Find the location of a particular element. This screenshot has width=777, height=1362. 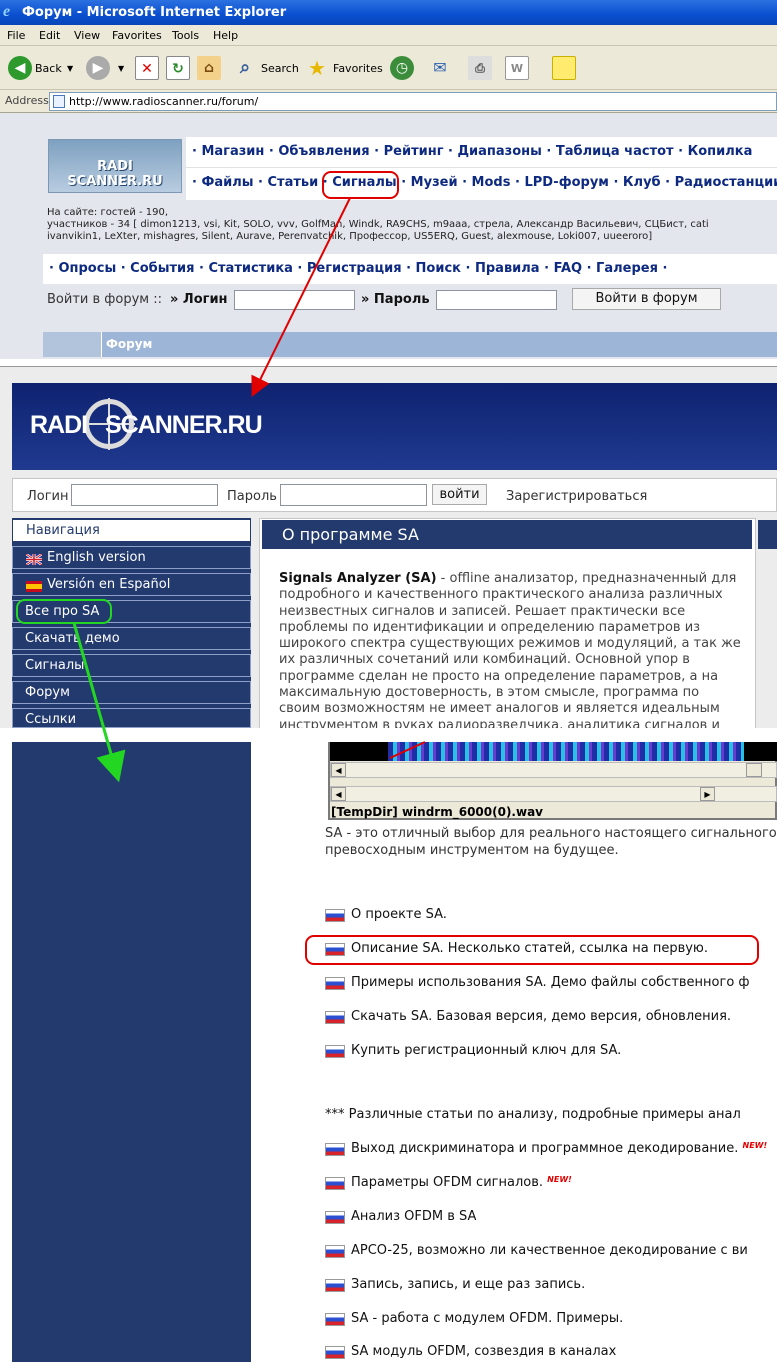

red-arrow is located at coordinates (301, 297).